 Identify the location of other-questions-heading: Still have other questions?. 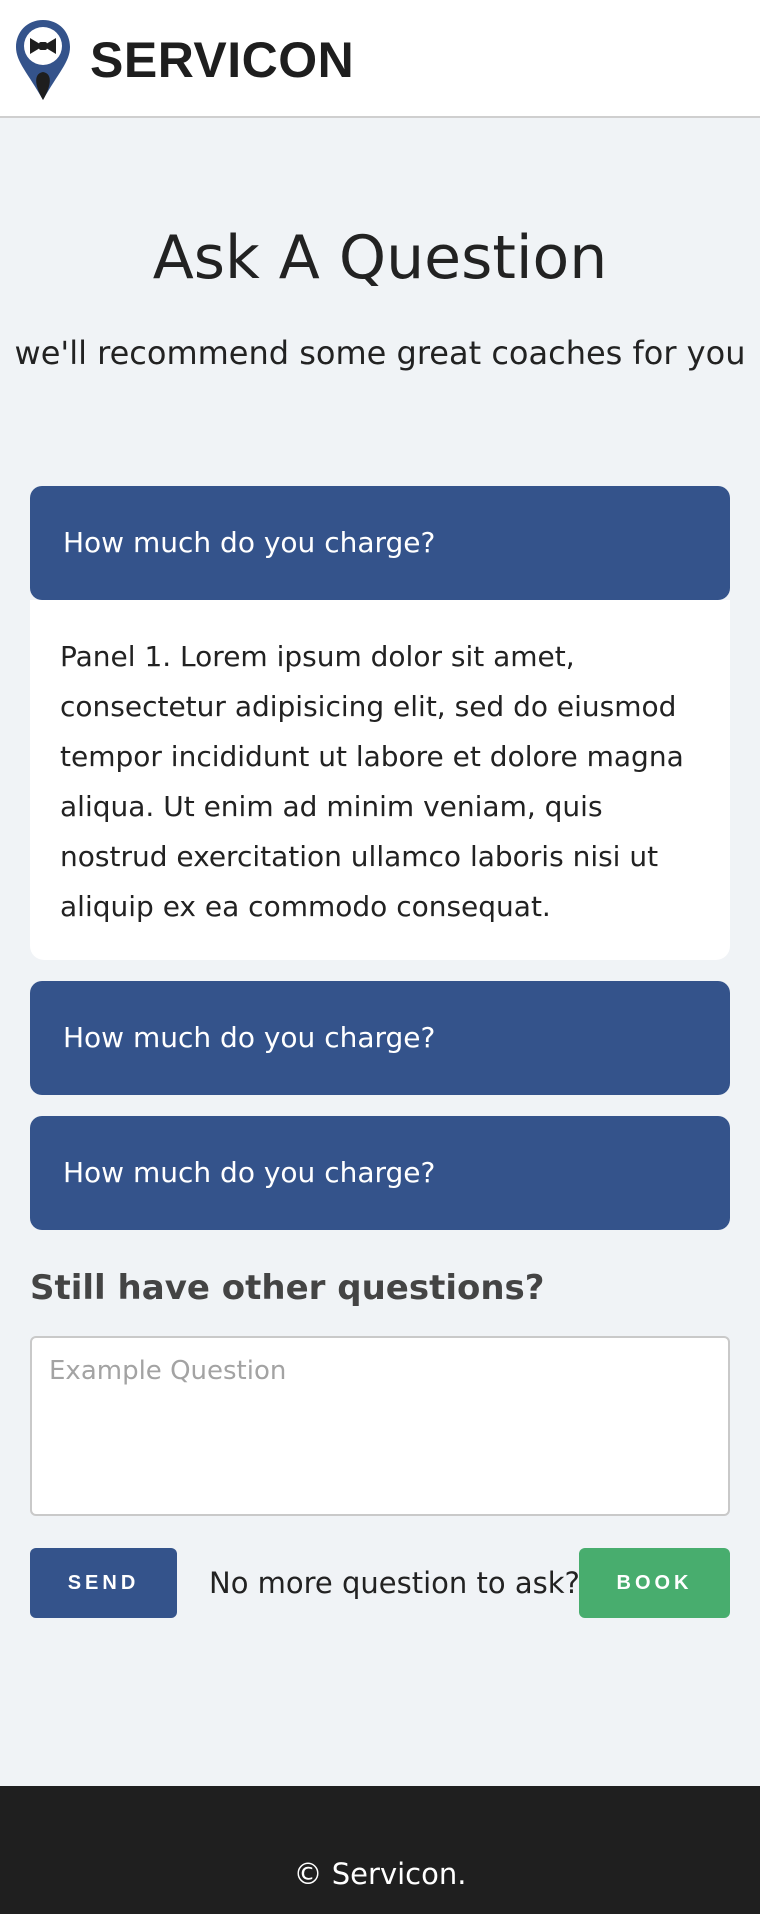
(287, 1288).